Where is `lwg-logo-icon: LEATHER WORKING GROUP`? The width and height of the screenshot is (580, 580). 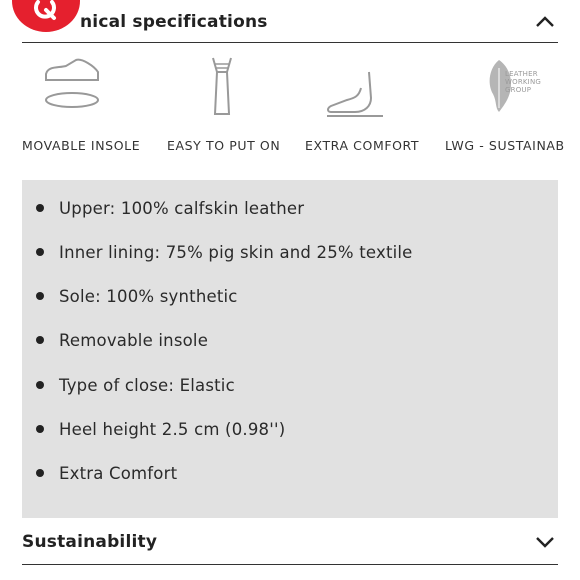
lwg-logo-icon: LEATHER WORKING GROUP is located at coordinates (520, 86).